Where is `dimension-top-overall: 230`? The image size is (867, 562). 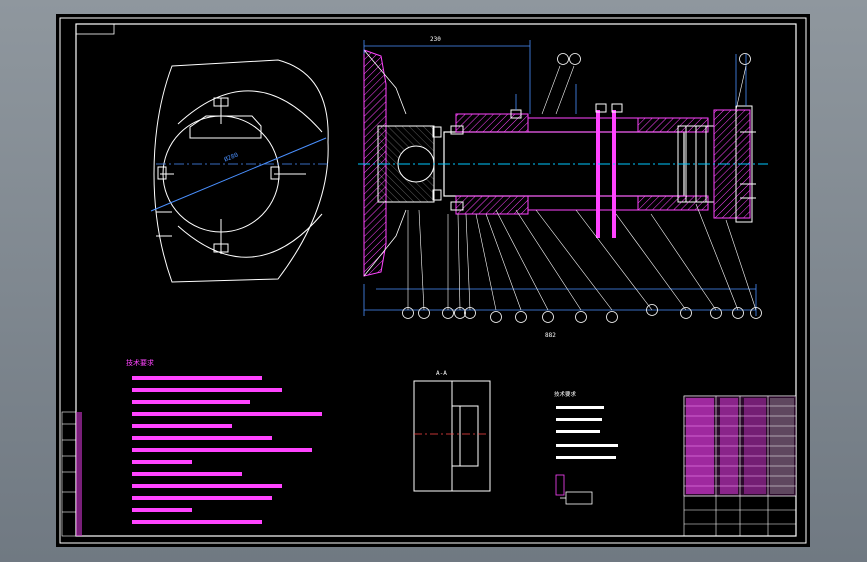 dimension-top-overall: 230 is located at coordinates (435, 39).